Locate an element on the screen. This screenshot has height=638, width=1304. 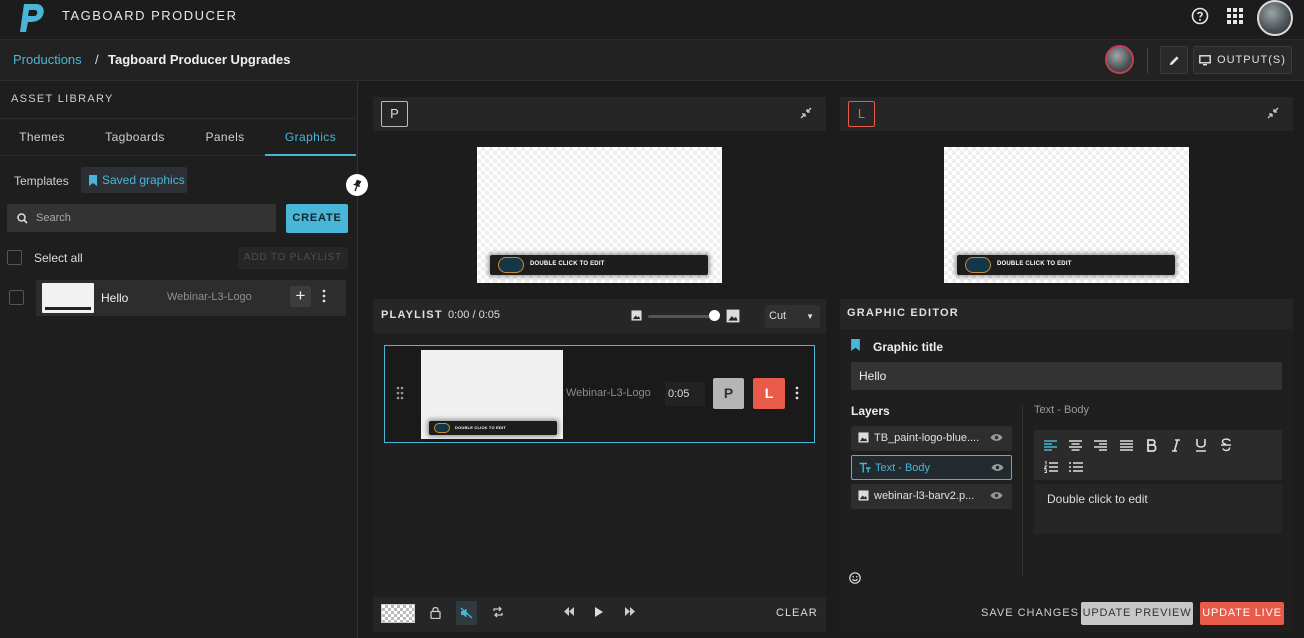
align-left-icon is located at coordinates (1050, 445).